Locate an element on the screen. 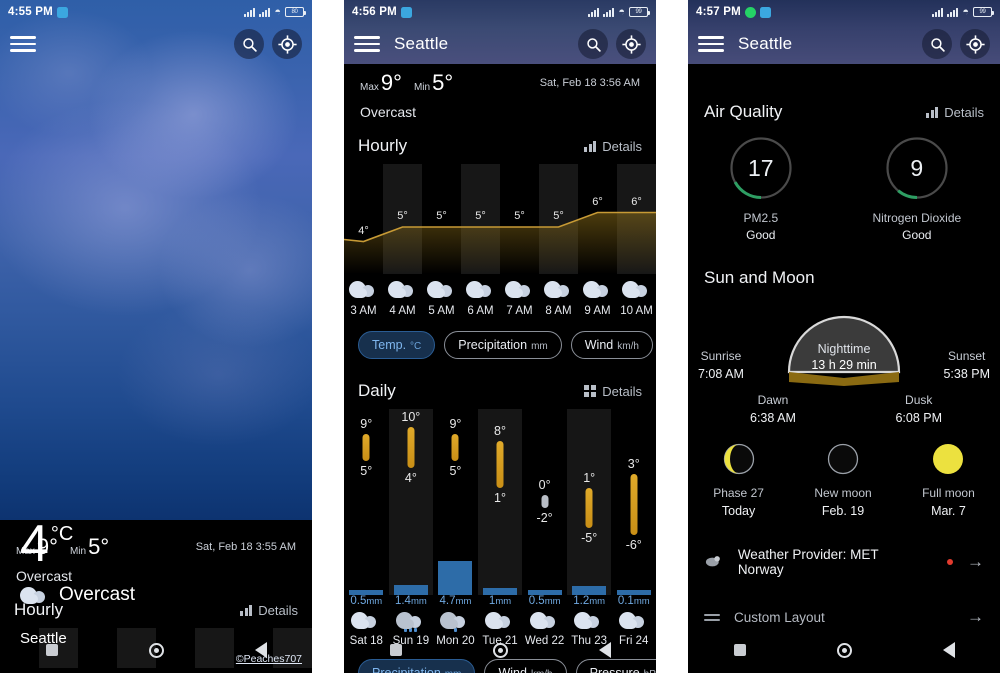 The image size is (1000, 673). daily-chart: 9° 5° 10° 4° 9° 5° 8° 1° 0° -2° 1° -5° 3° -6° is located at coordinates (500, 502).